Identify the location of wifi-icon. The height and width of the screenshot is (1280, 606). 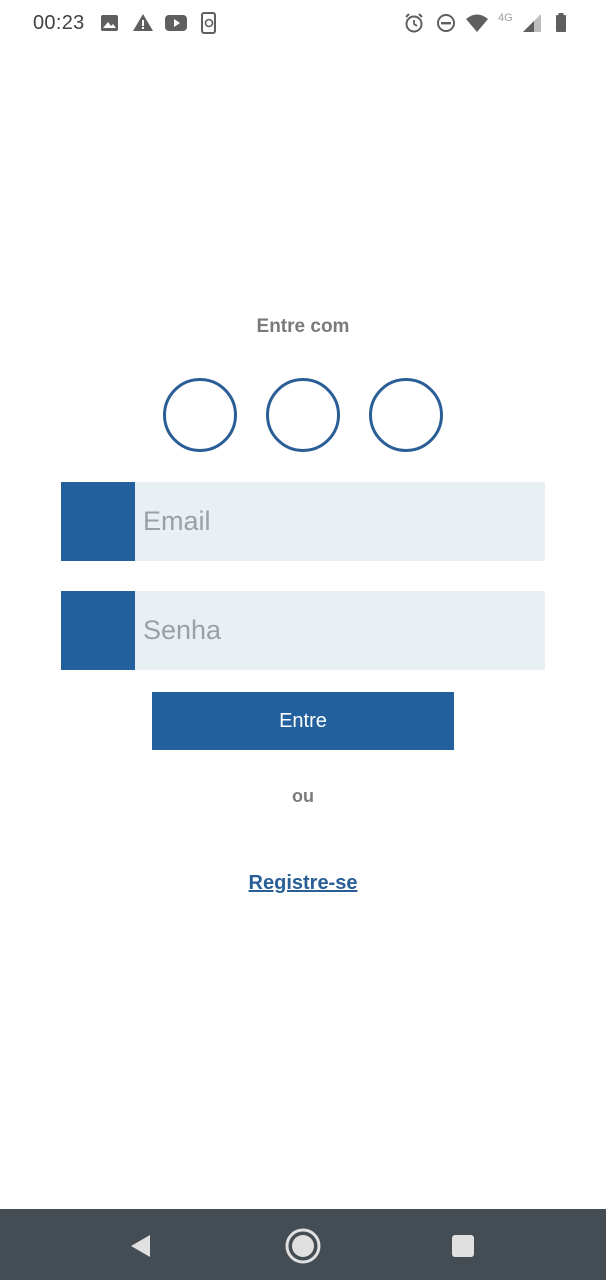
(477, 23).